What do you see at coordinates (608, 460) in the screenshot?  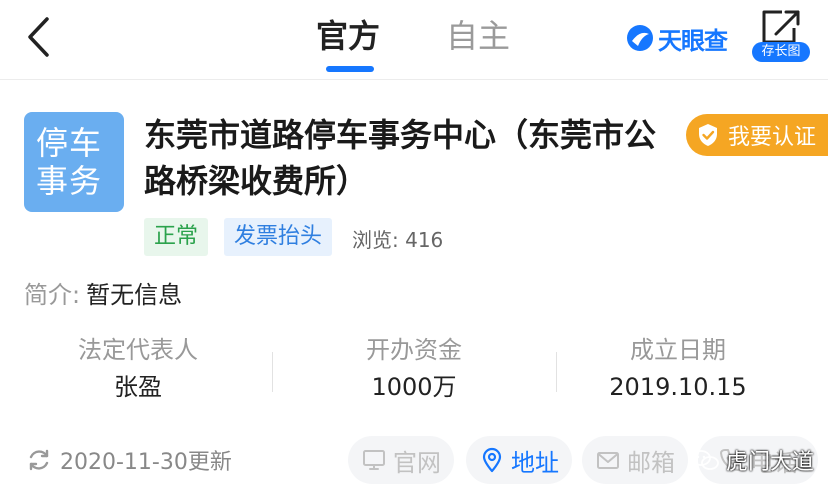 I see `mail-icon` at bounding box center [608, 460].